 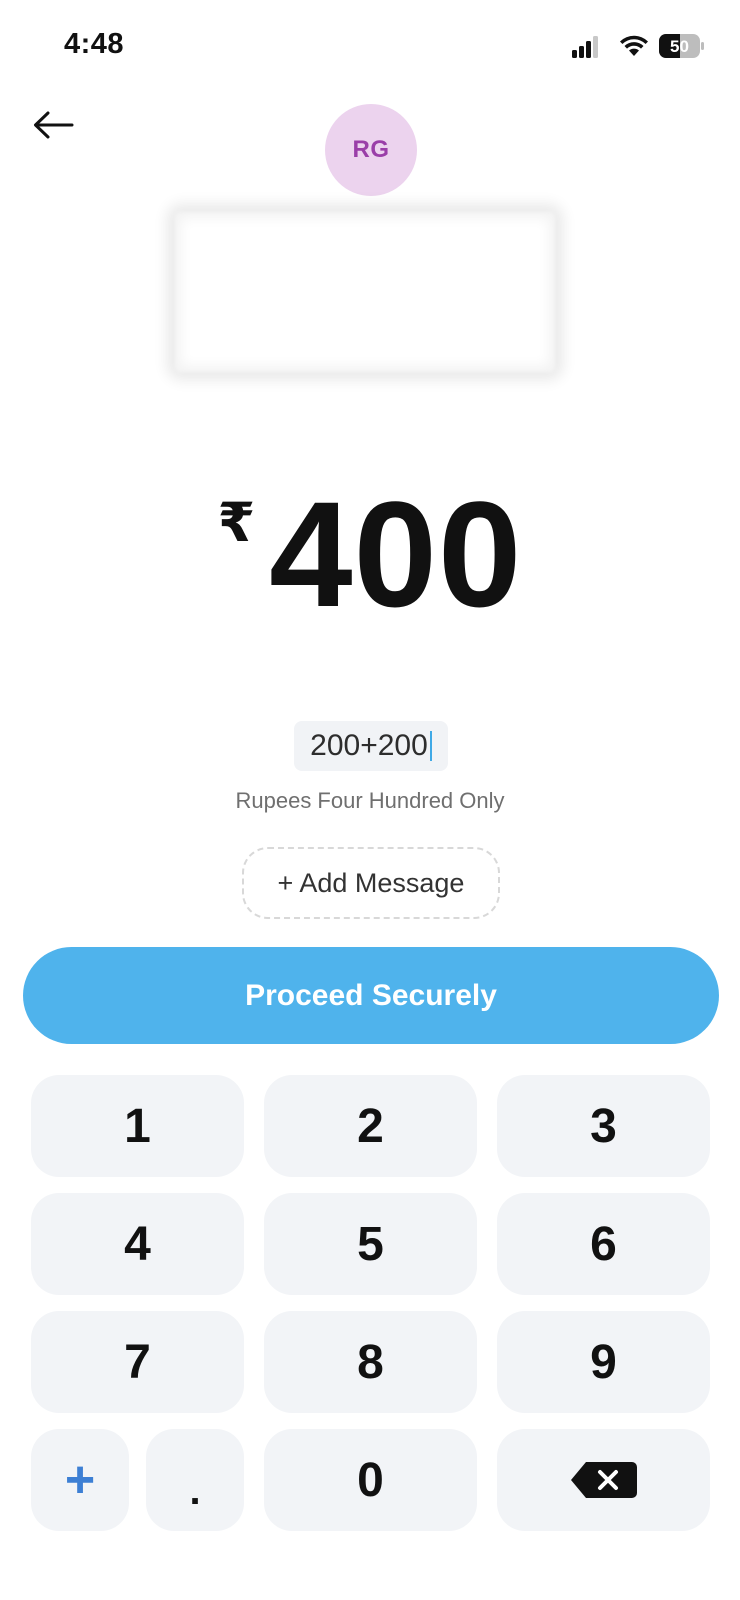 What do you see at coordinates (137, 1126) in the screenshot?
I see `keypad-key-1: 1` at bounding box center [137, 1126].